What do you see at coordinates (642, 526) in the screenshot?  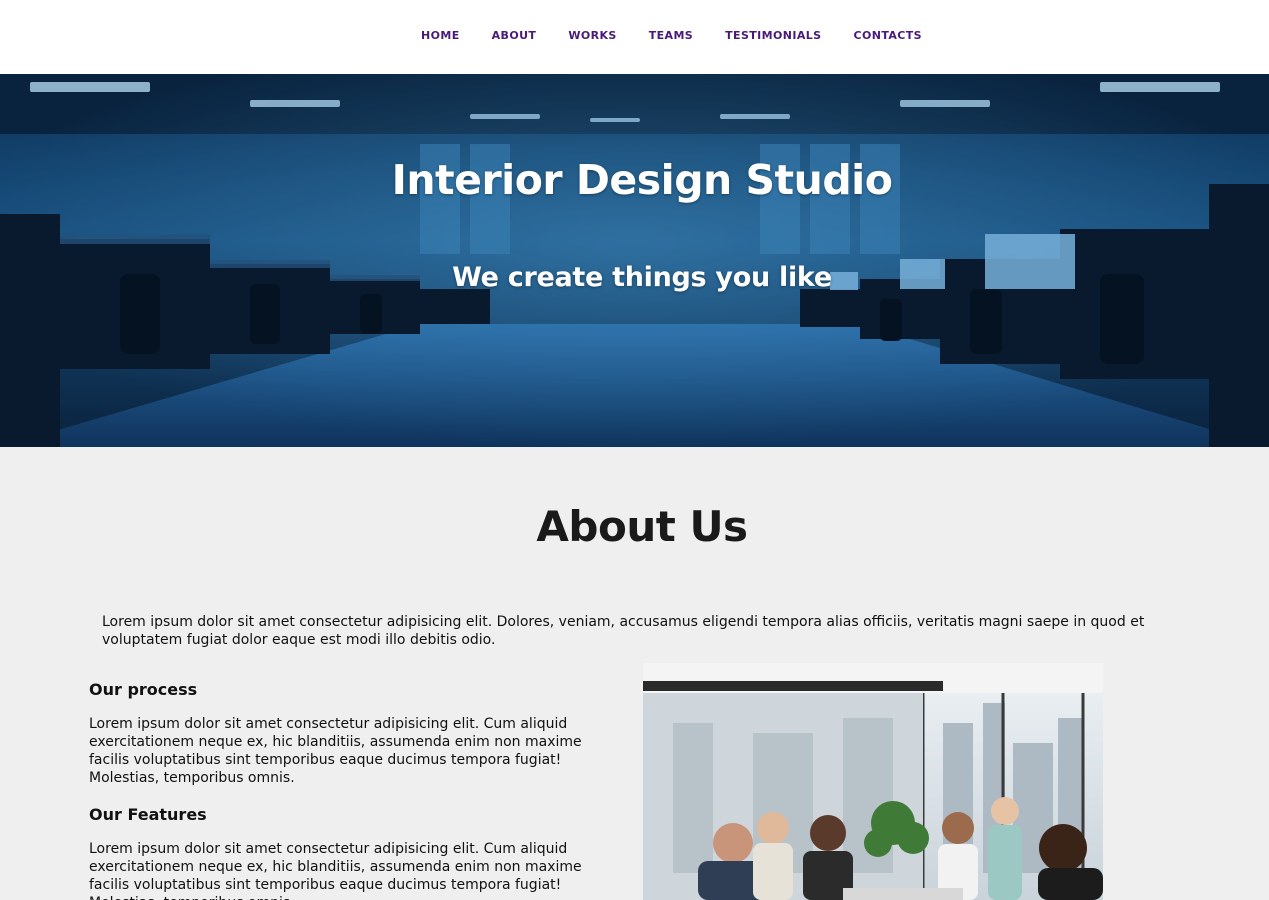 I see `about-section-title: About Us` at bounding box center [642, 526].